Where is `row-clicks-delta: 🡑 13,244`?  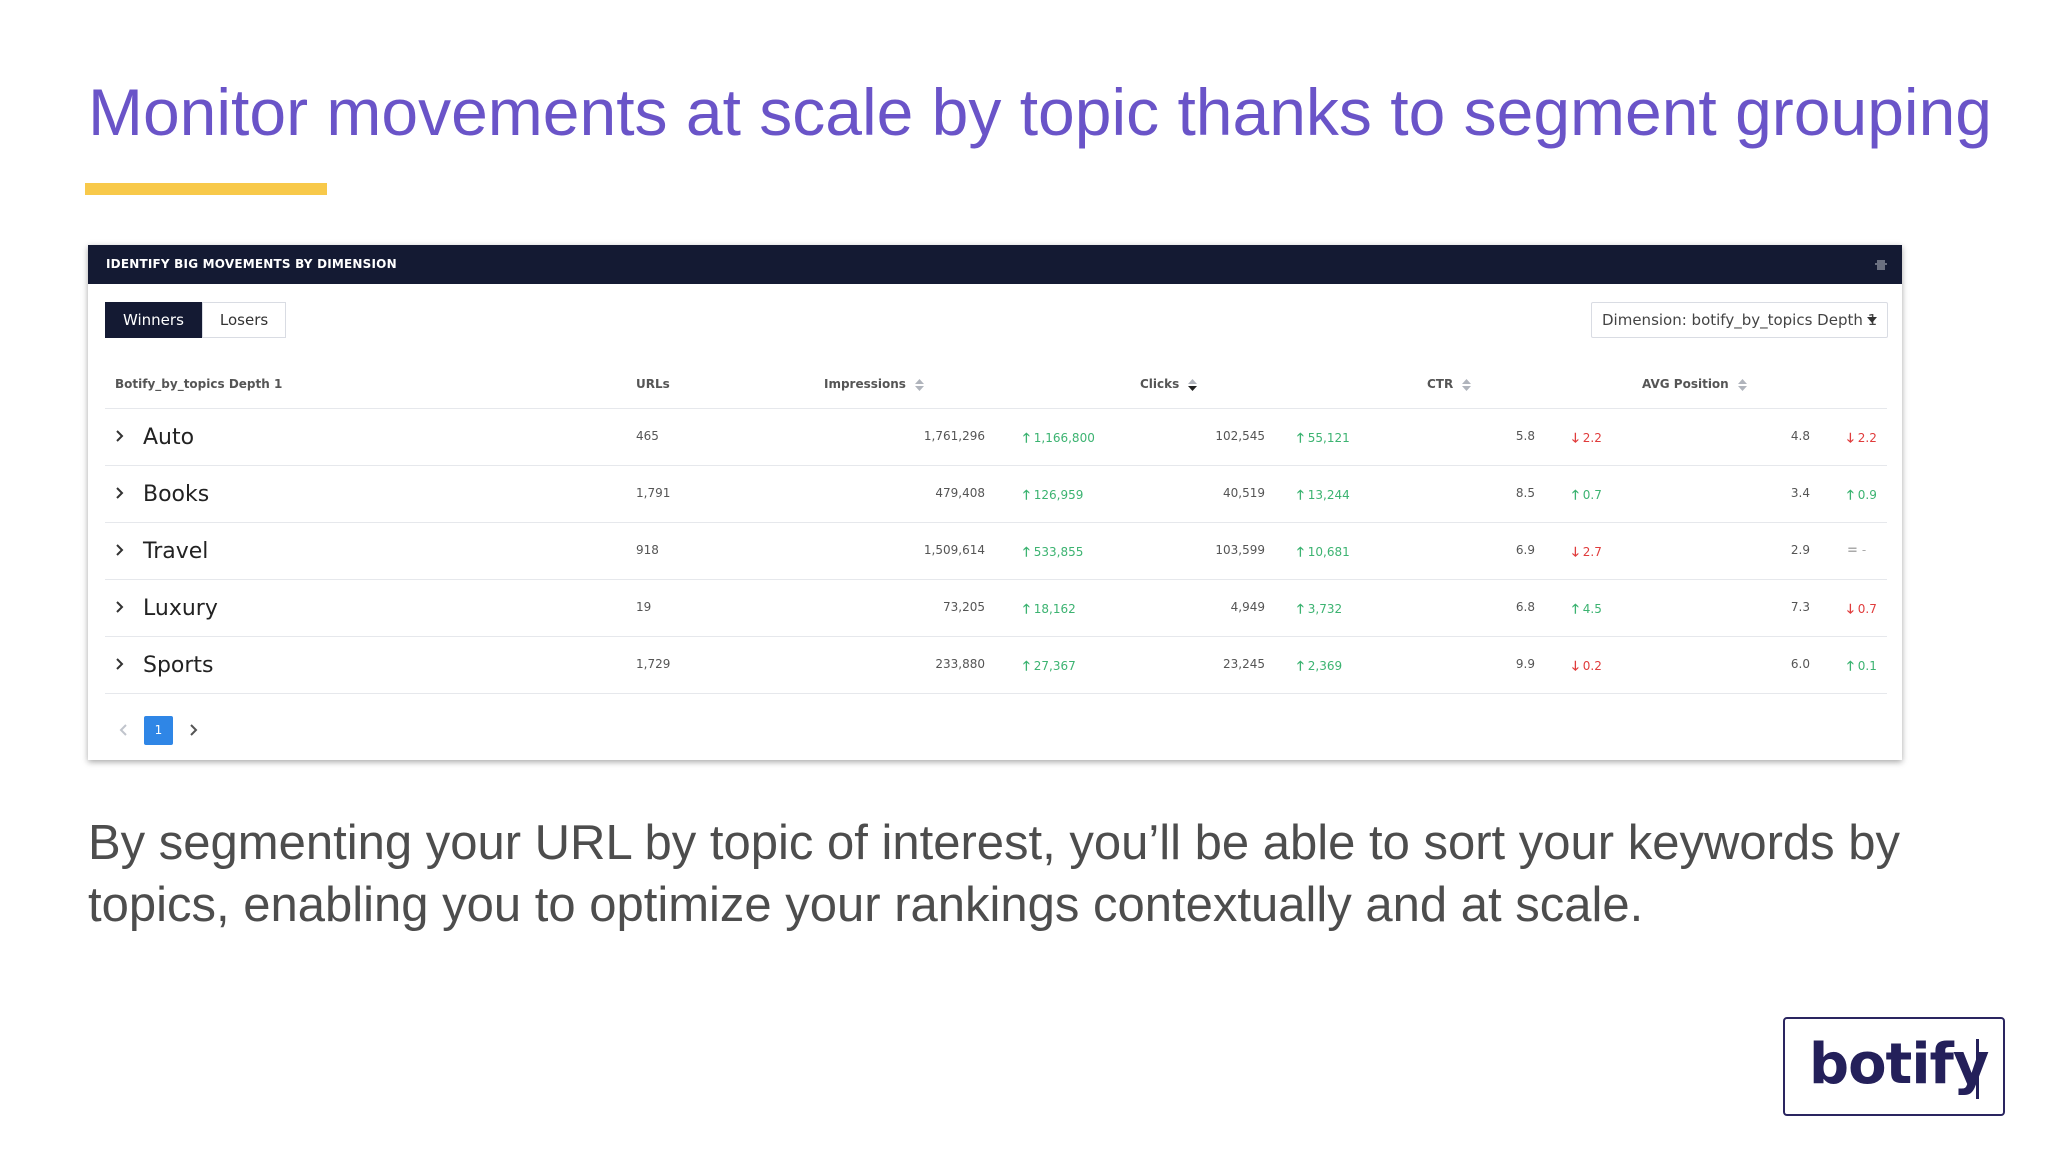
row-clicks-delta: 🡑 13,244 is located at coordinates (1323, 497).